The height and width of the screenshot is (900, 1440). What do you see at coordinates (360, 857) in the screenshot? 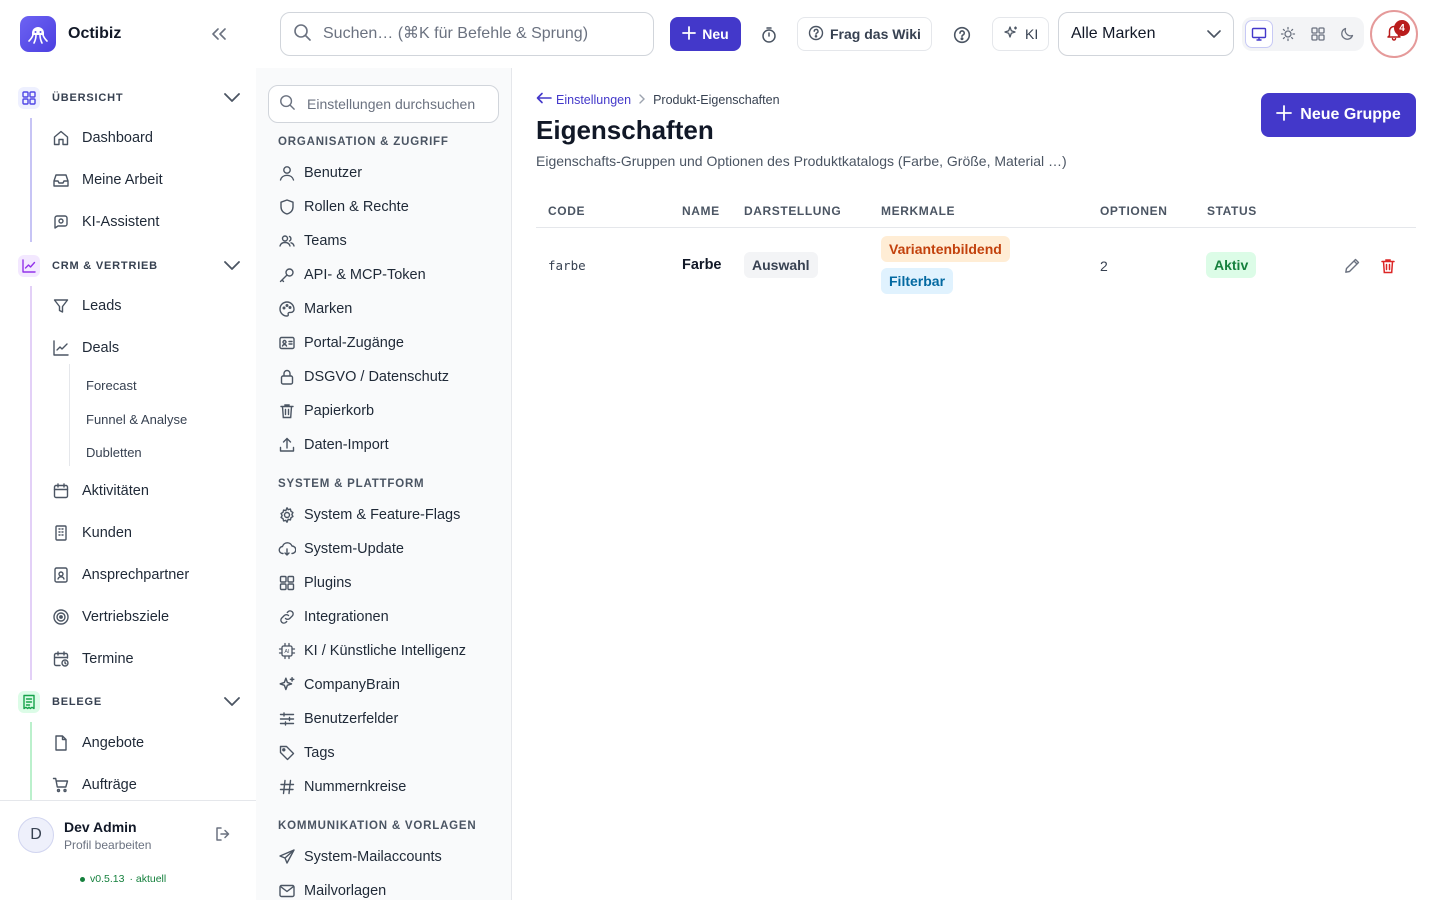
I see `settings-item-system-mail: System-Mailaccounts` at bounding box center [360, 857].